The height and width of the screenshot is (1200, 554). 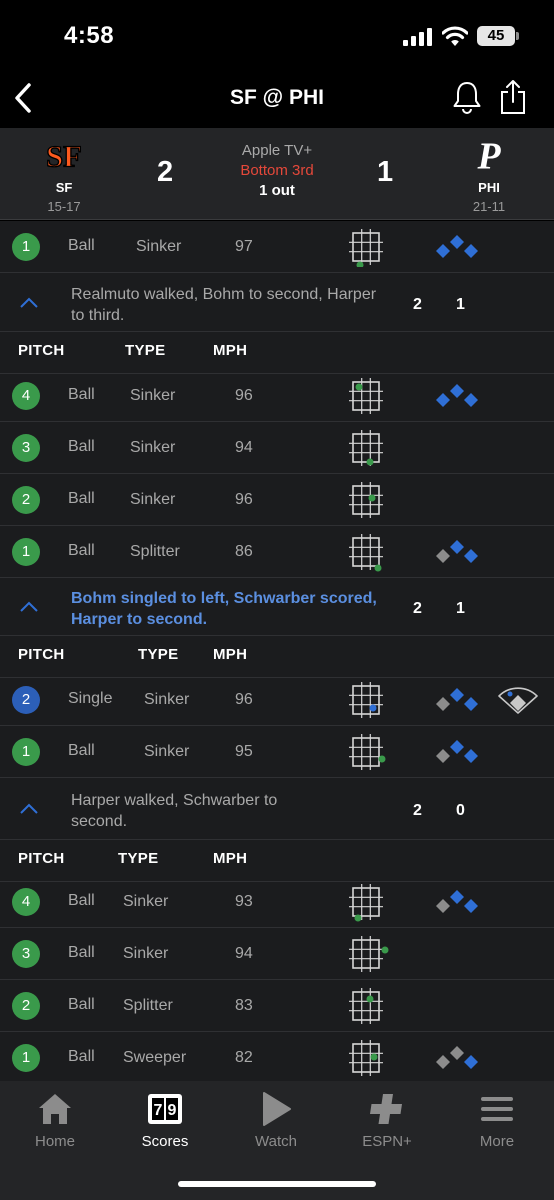 What do you see at coordinates (244, 901) in the screenshot?
I see `pitch-speed: 93` at bounding box center [244, 901].